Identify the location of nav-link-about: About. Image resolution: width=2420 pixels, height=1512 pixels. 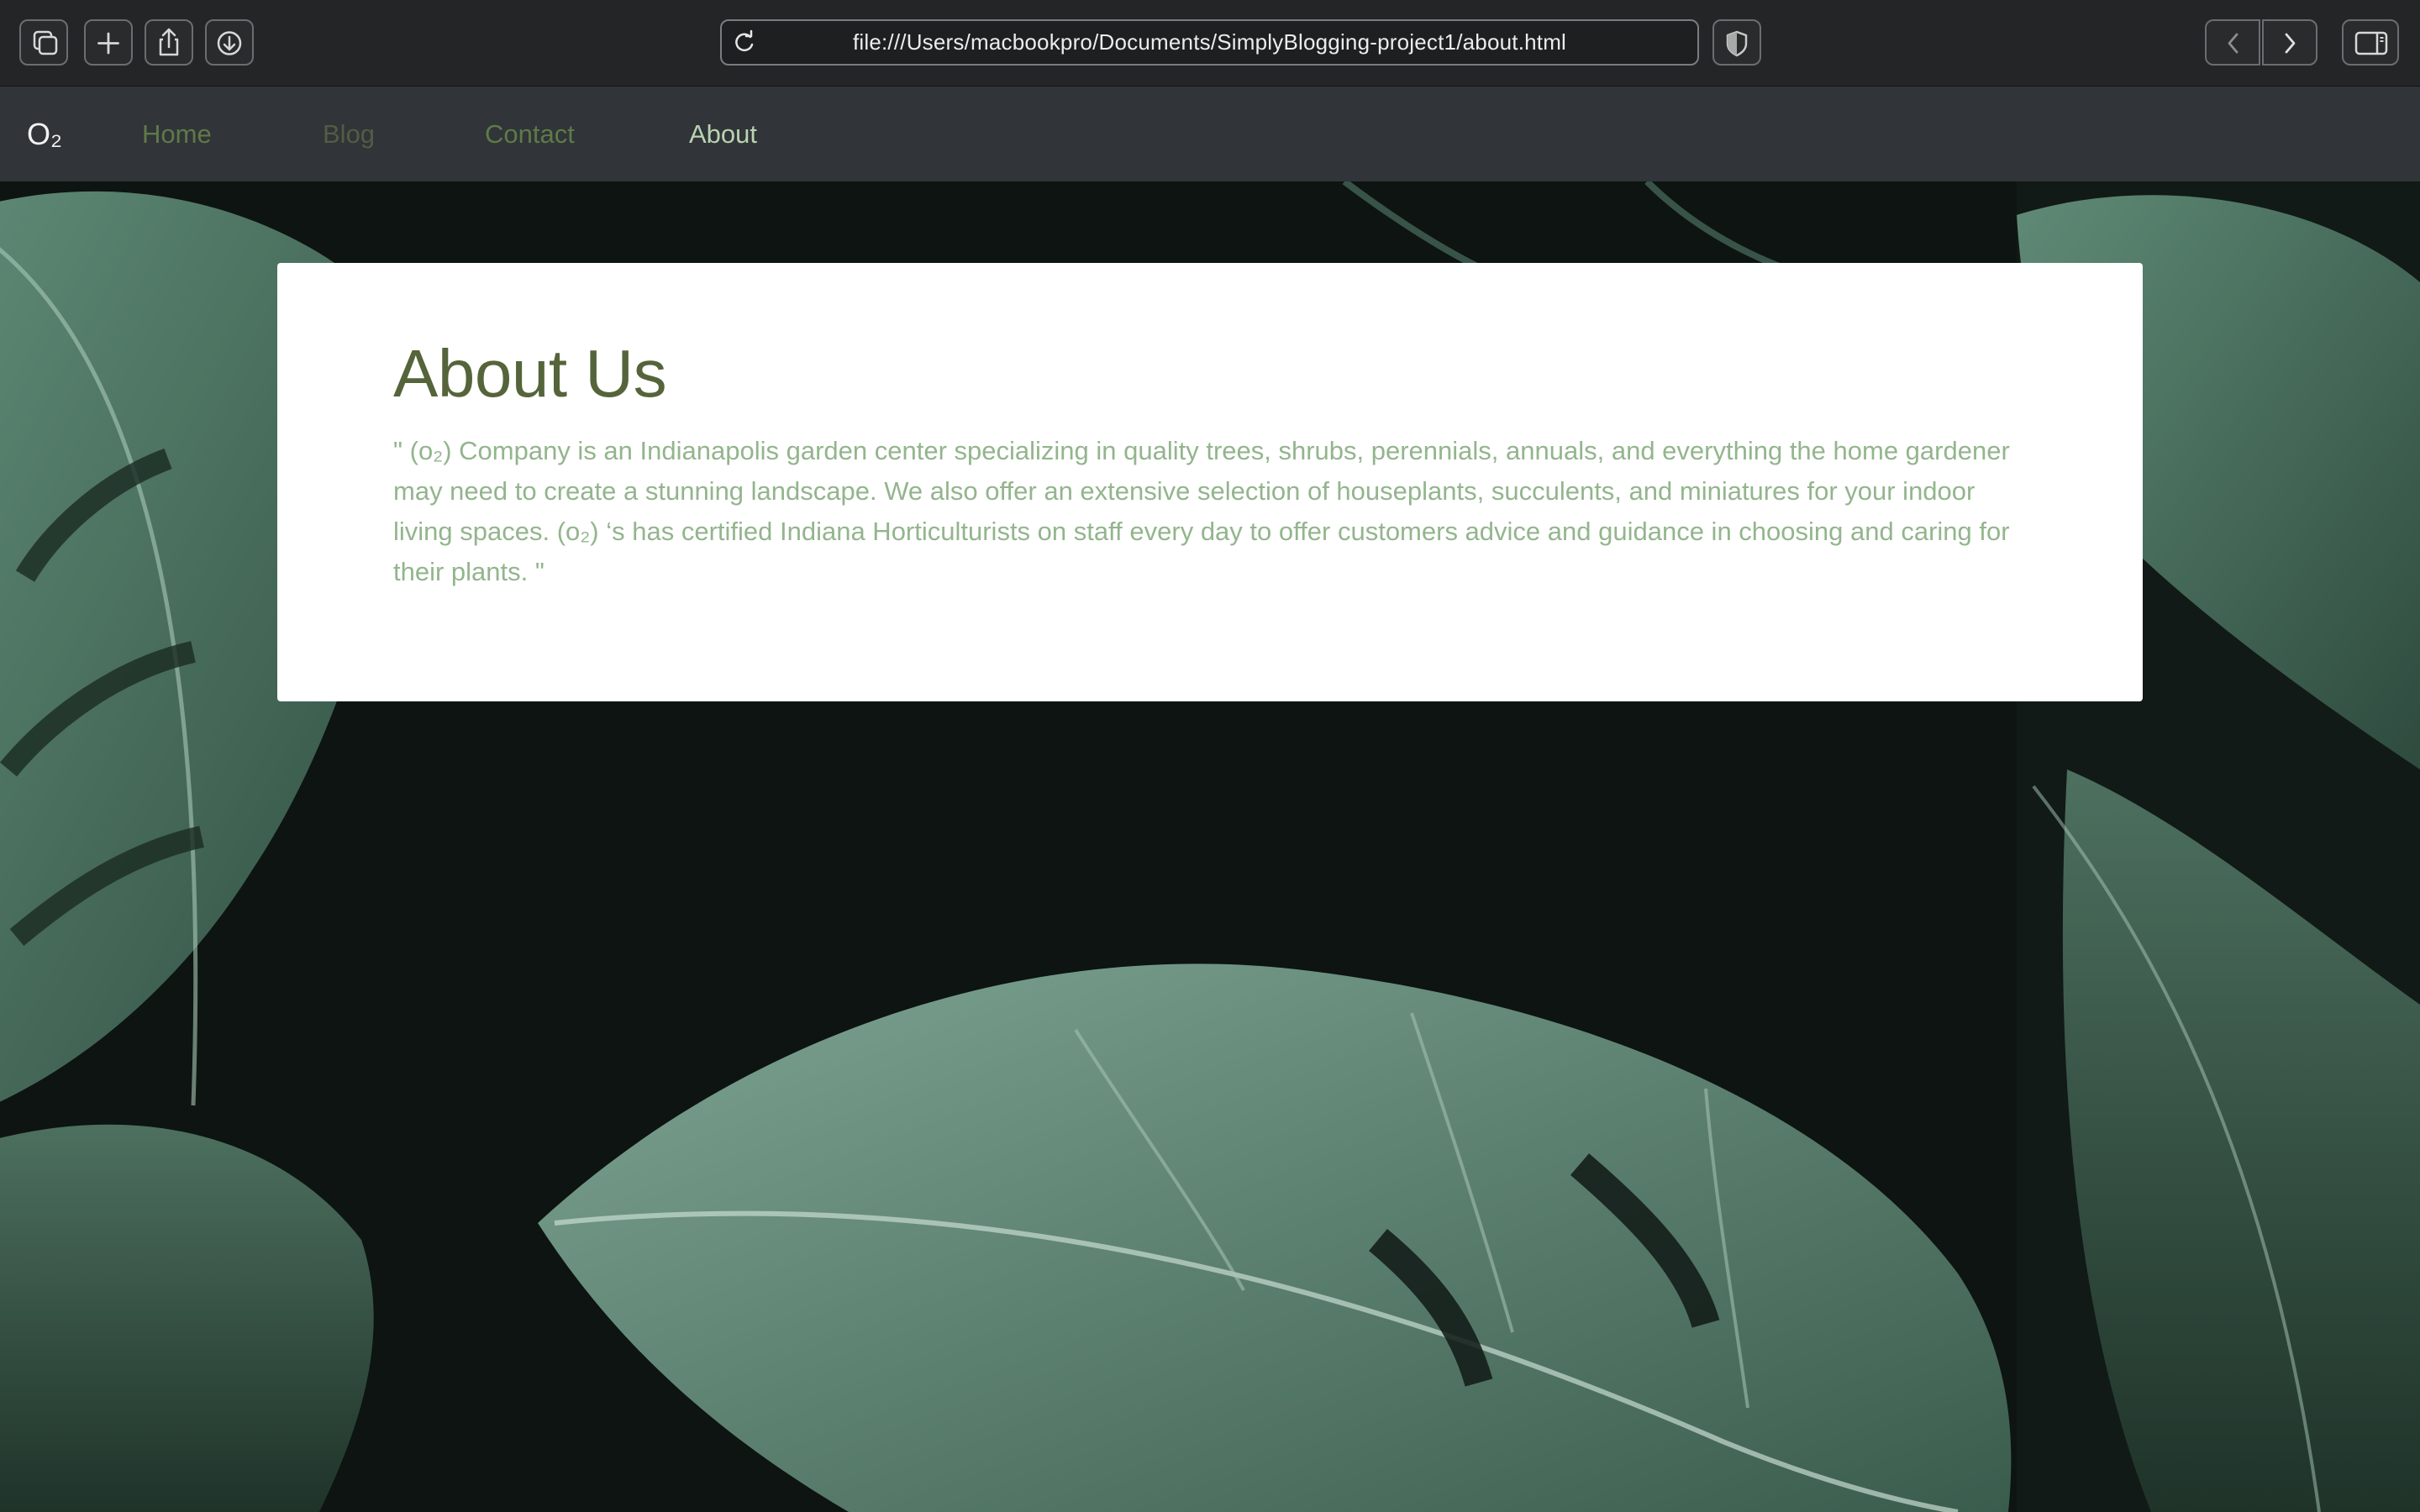
(723, 134).